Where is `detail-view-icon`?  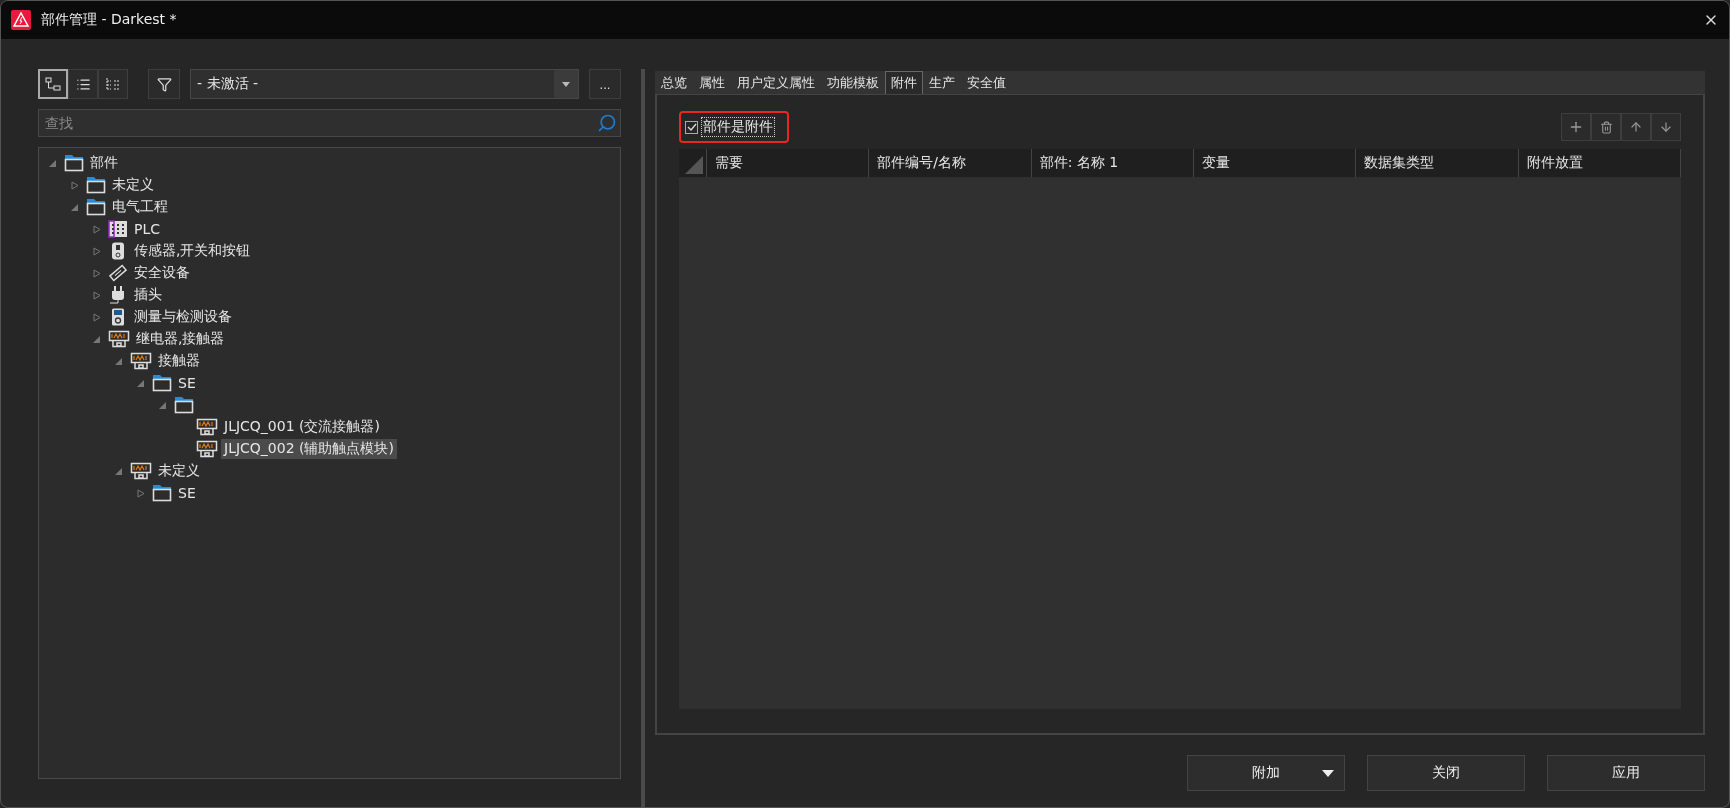 detail-view-icon is located at coordinates (113, 84).